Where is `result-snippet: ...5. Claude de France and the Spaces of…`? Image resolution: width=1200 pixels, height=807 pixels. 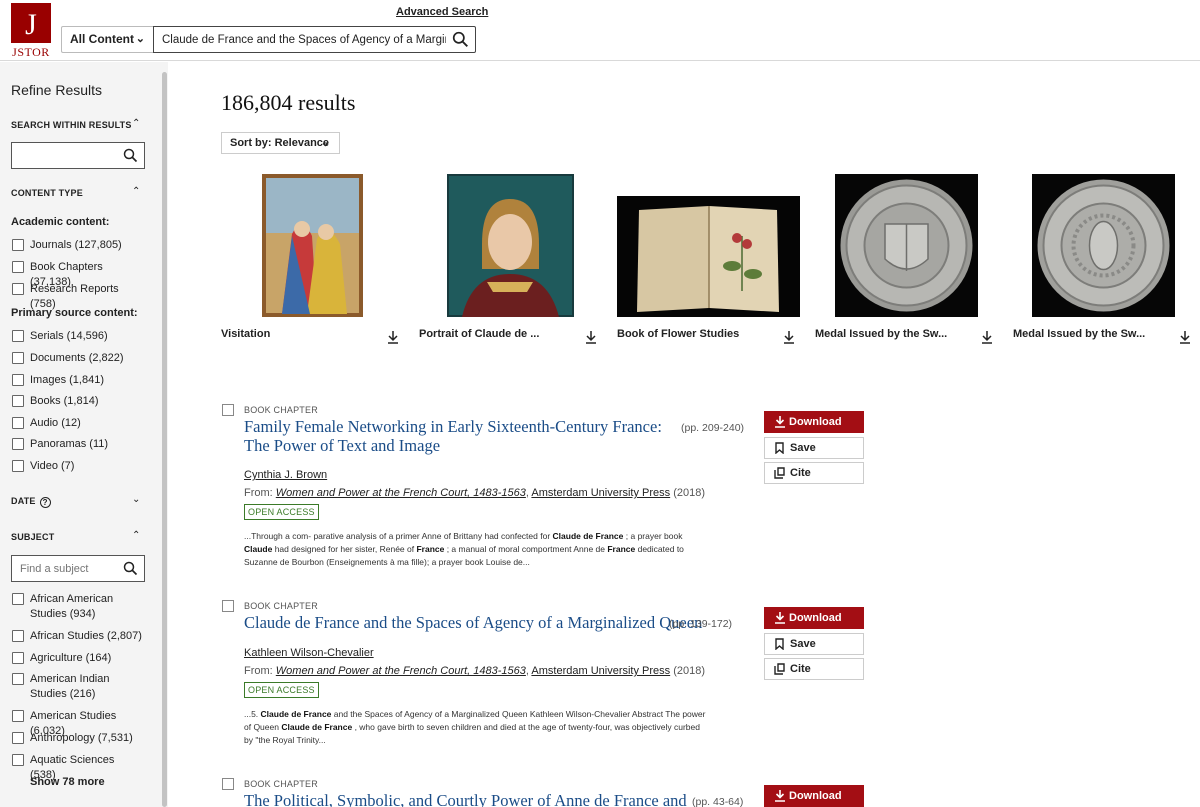 result-snippet: ...5. Claude de France and the Spaces of… is located at coordinates (475, 727).